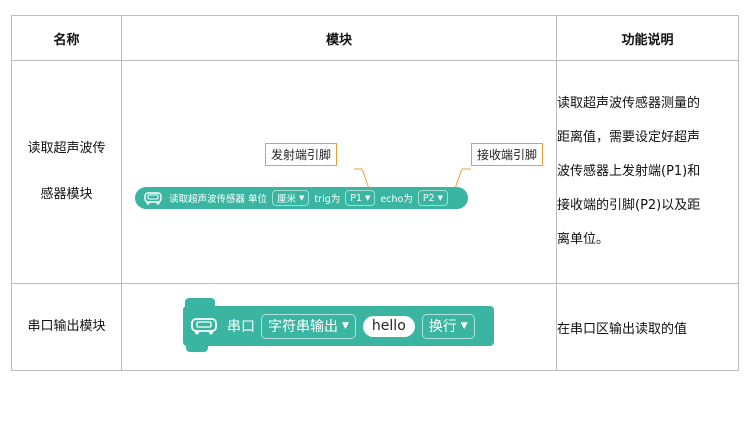 This screenshot has width=750, height=423. I want to click on unit-value: 厘米, so click(287, 199).